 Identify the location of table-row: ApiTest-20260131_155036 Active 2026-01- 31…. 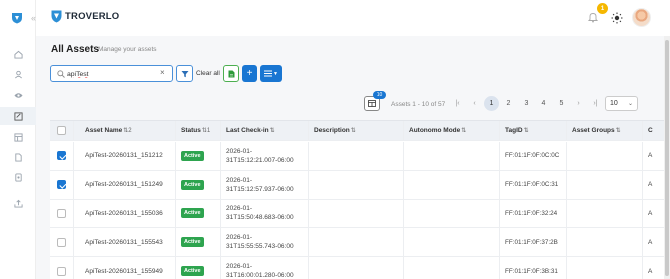
(360, 214).